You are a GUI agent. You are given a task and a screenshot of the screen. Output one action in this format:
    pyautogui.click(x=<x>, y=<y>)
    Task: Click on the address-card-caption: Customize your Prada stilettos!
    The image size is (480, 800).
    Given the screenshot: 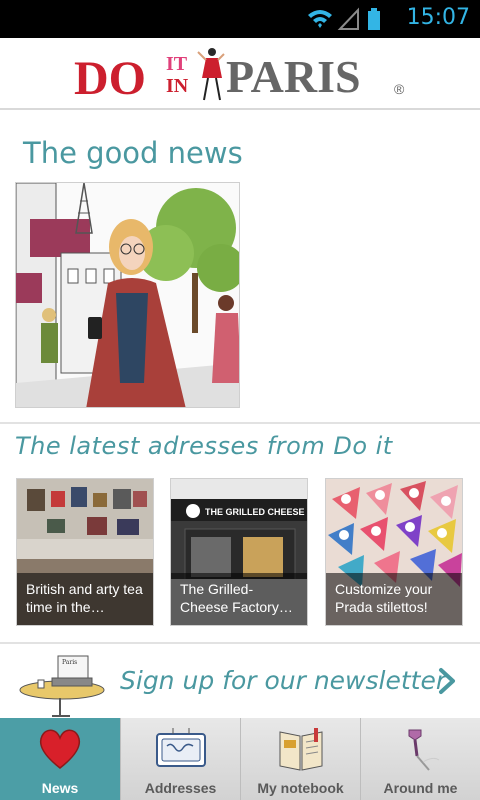 What is the action you would take?
    pyautogui.click(x=394, y=599)
    